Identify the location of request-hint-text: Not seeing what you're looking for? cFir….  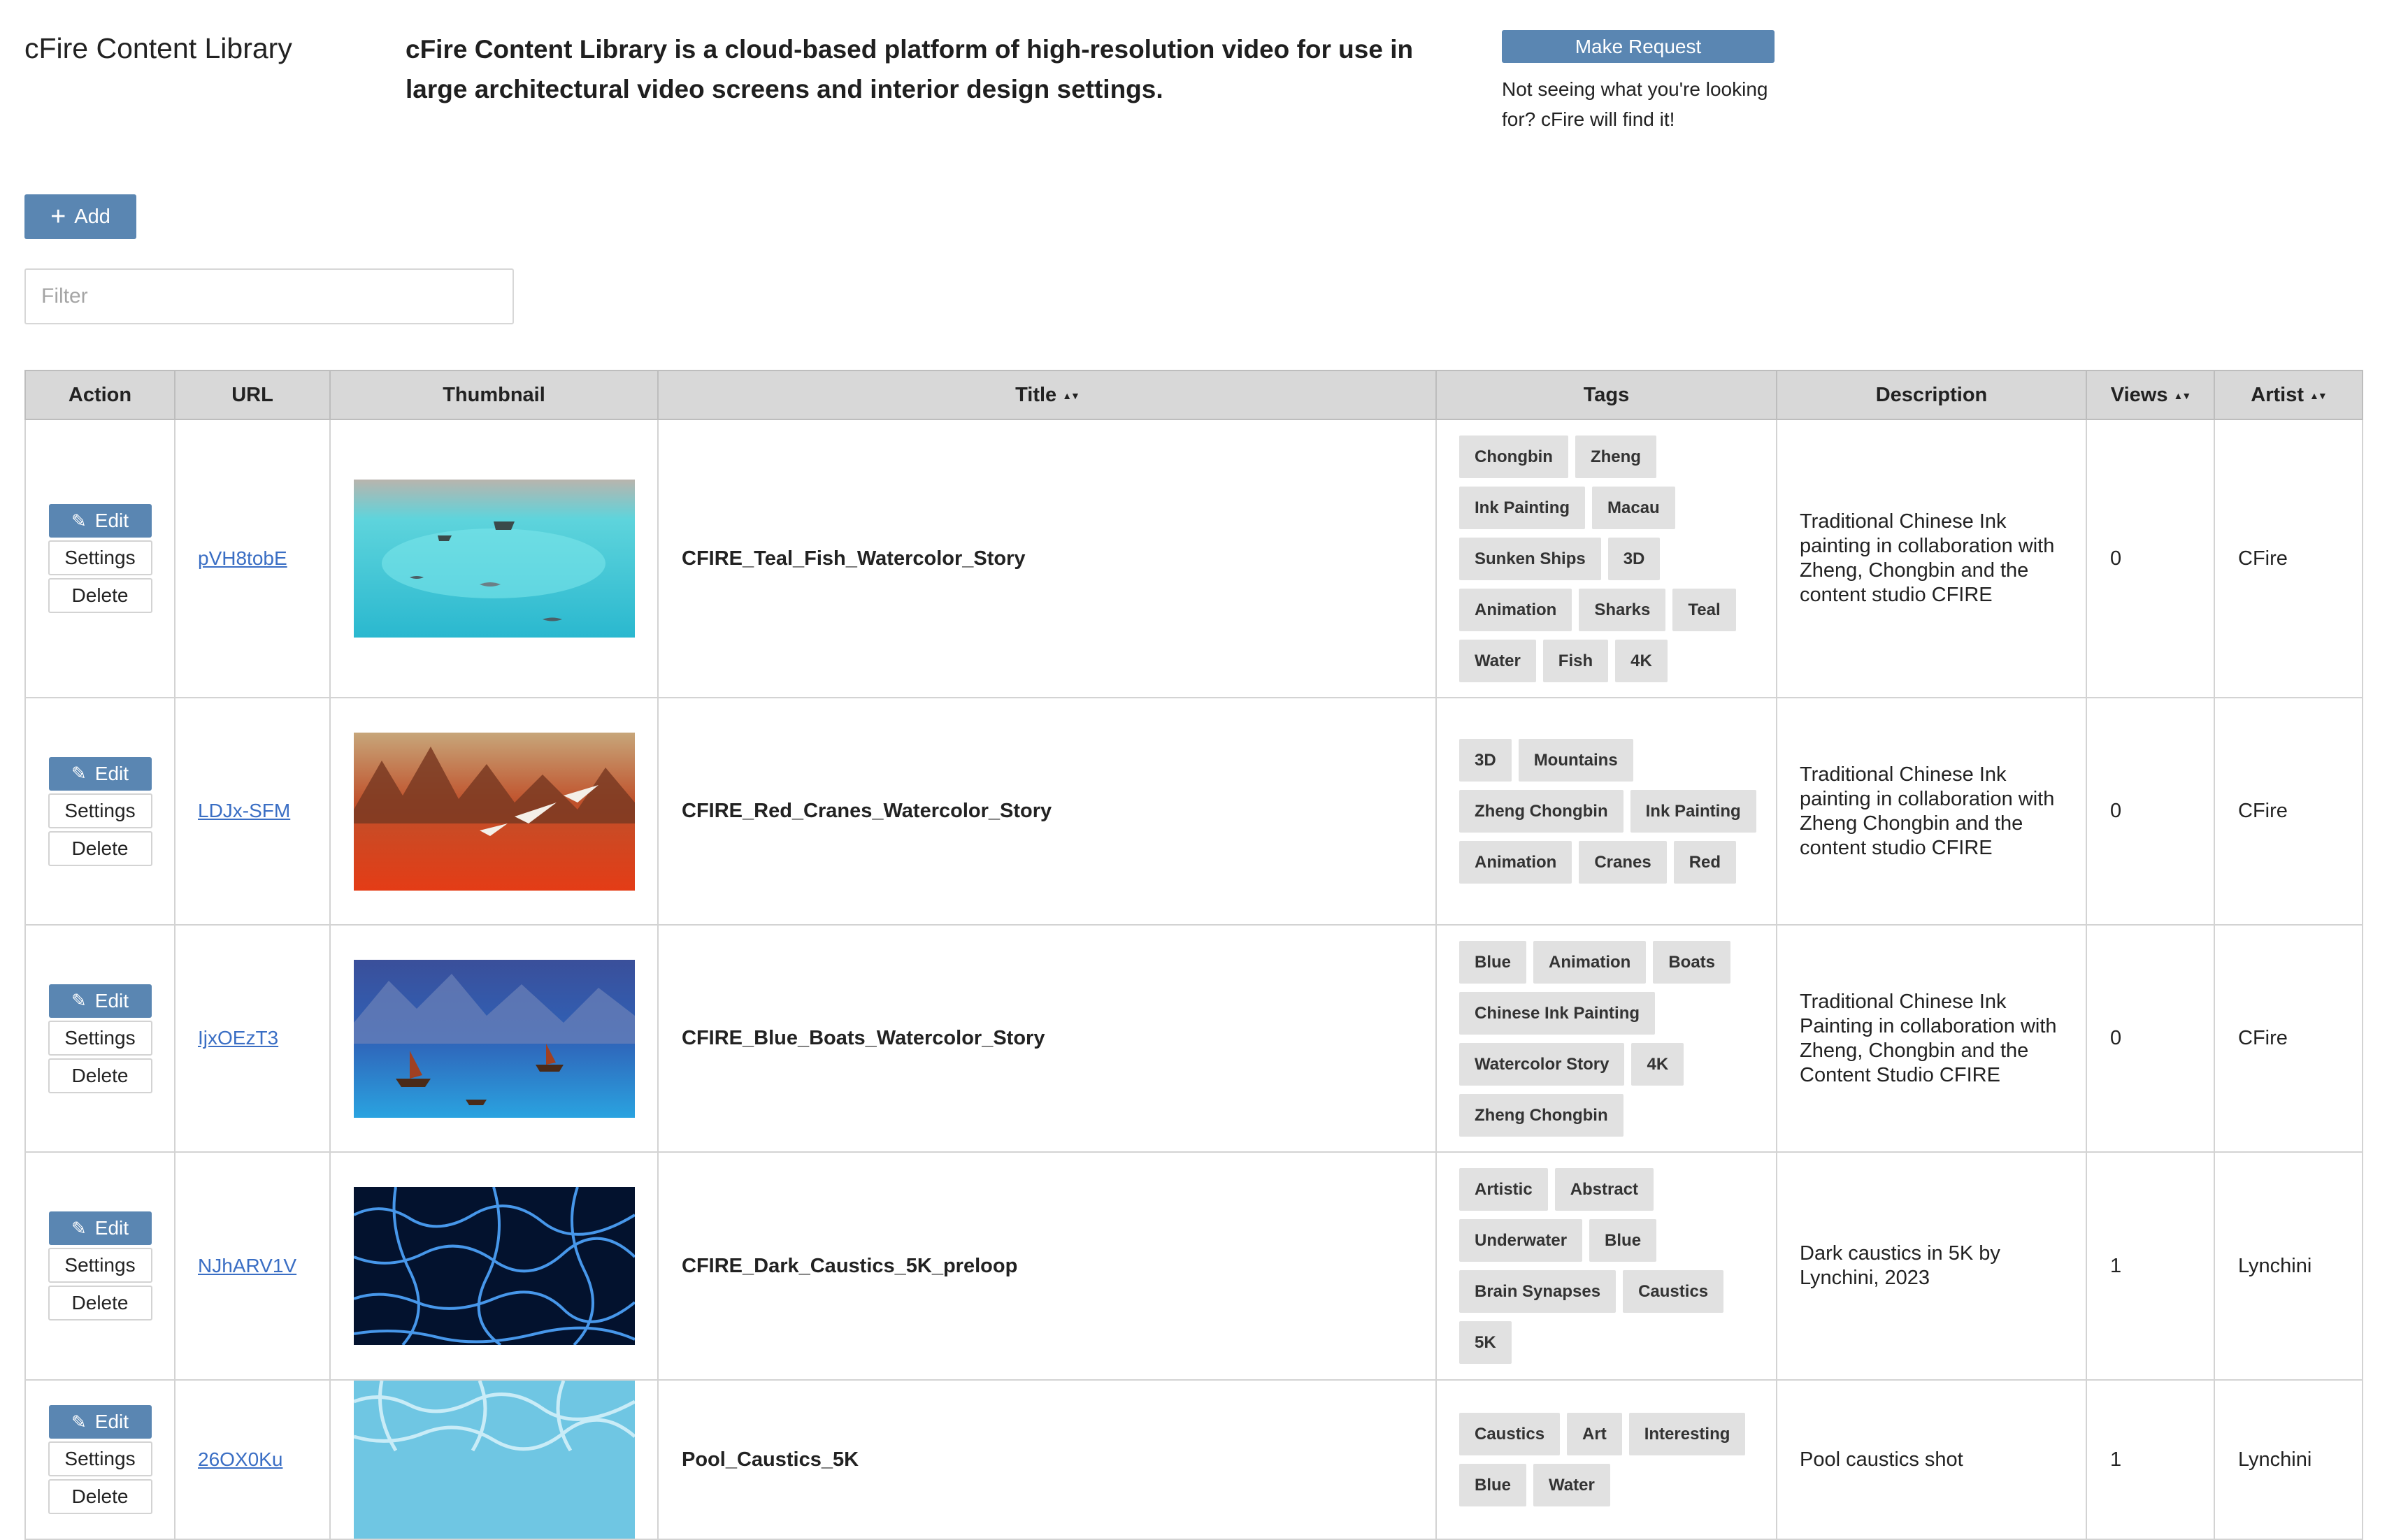
(1635, 104).